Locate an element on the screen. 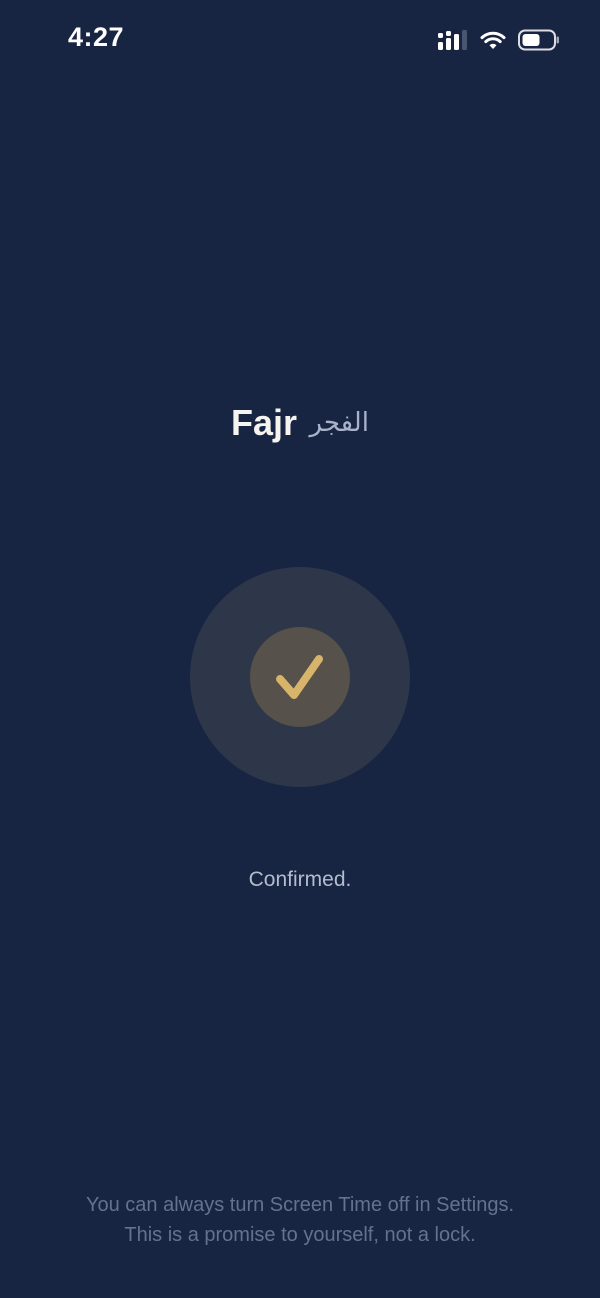  cellular-signal-icon is located at coordinates (453, 40).